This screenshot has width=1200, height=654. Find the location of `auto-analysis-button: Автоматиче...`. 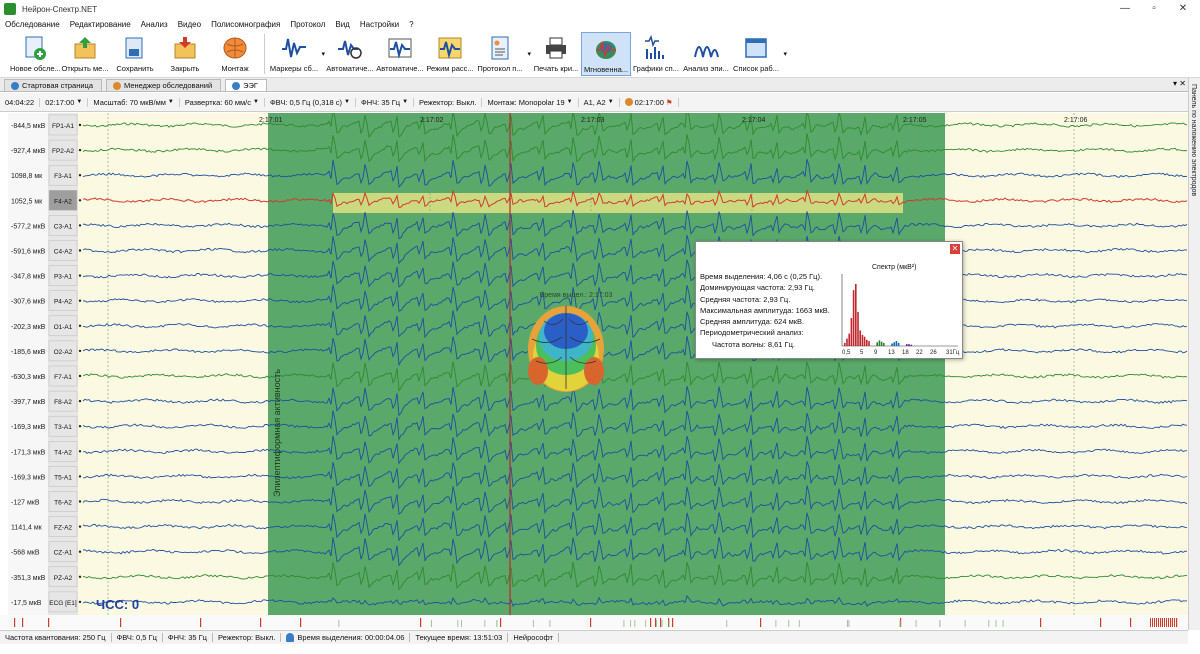

auto-analysis-button: Автоматиче... is located at coordinates (350, 54).